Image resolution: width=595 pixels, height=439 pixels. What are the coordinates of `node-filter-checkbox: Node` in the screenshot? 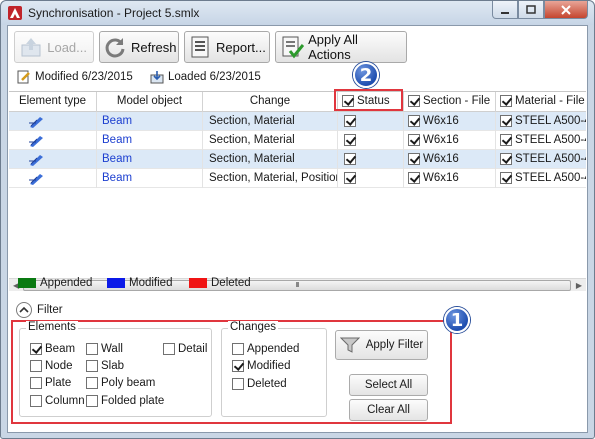 It's located at (51, 366).